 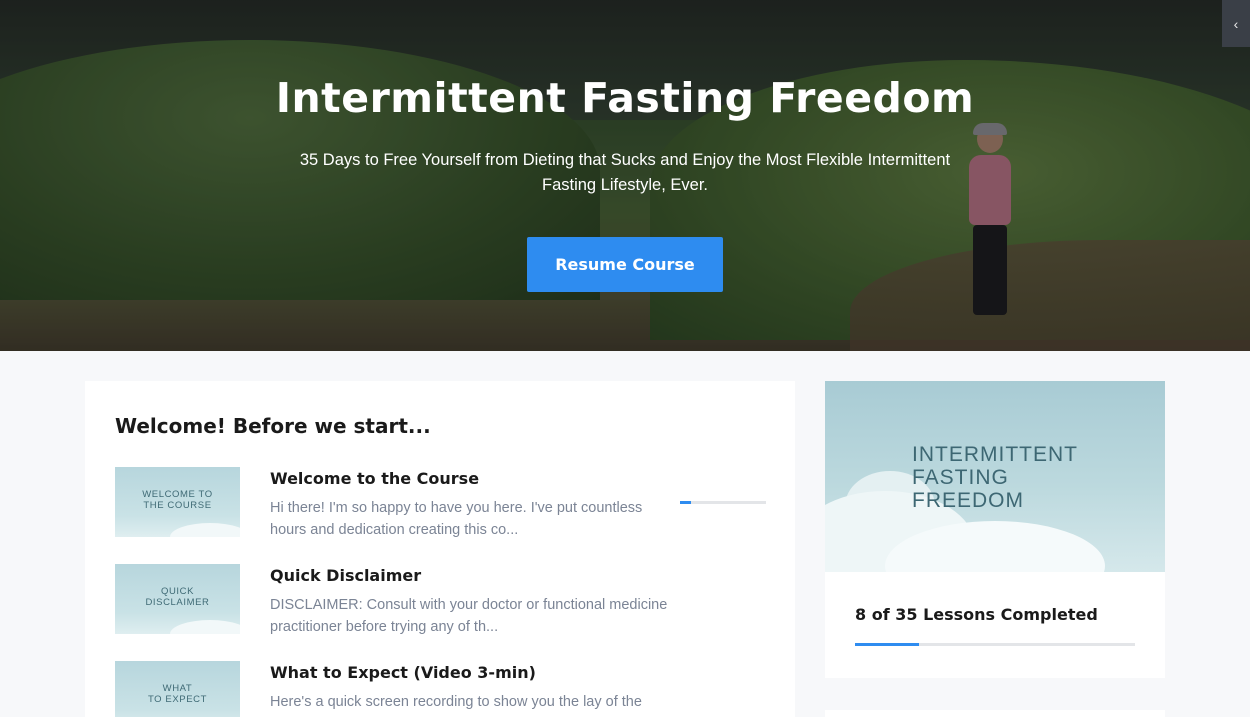 I want to click on secondary-side-card, so click(x=995, y=713).